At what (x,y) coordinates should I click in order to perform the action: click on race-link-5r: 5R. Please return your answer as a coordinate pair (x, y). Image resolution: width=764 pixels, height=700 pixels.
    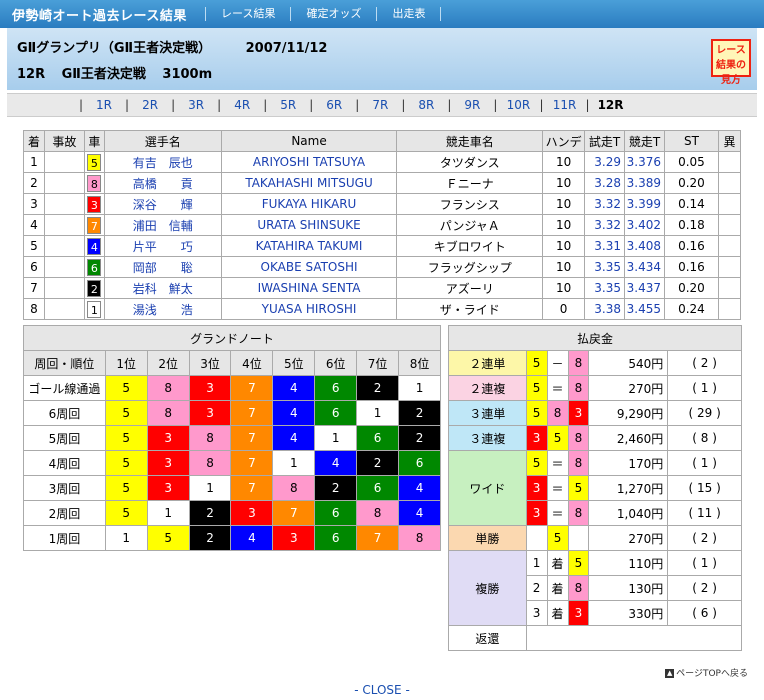
    Looking at the image, I should click on (288, 105).